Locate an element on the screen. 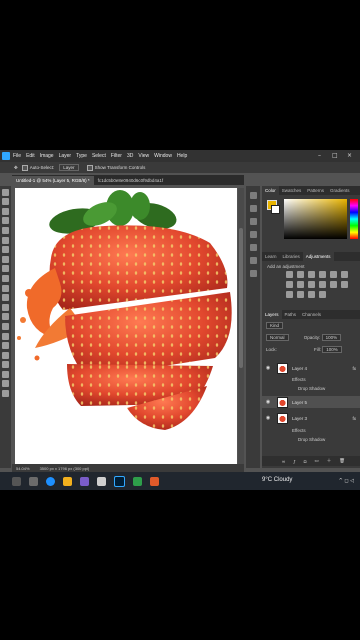 The width and height of the screenshot is (360, 640). marquee-icon is located at coordinates (5, 202).